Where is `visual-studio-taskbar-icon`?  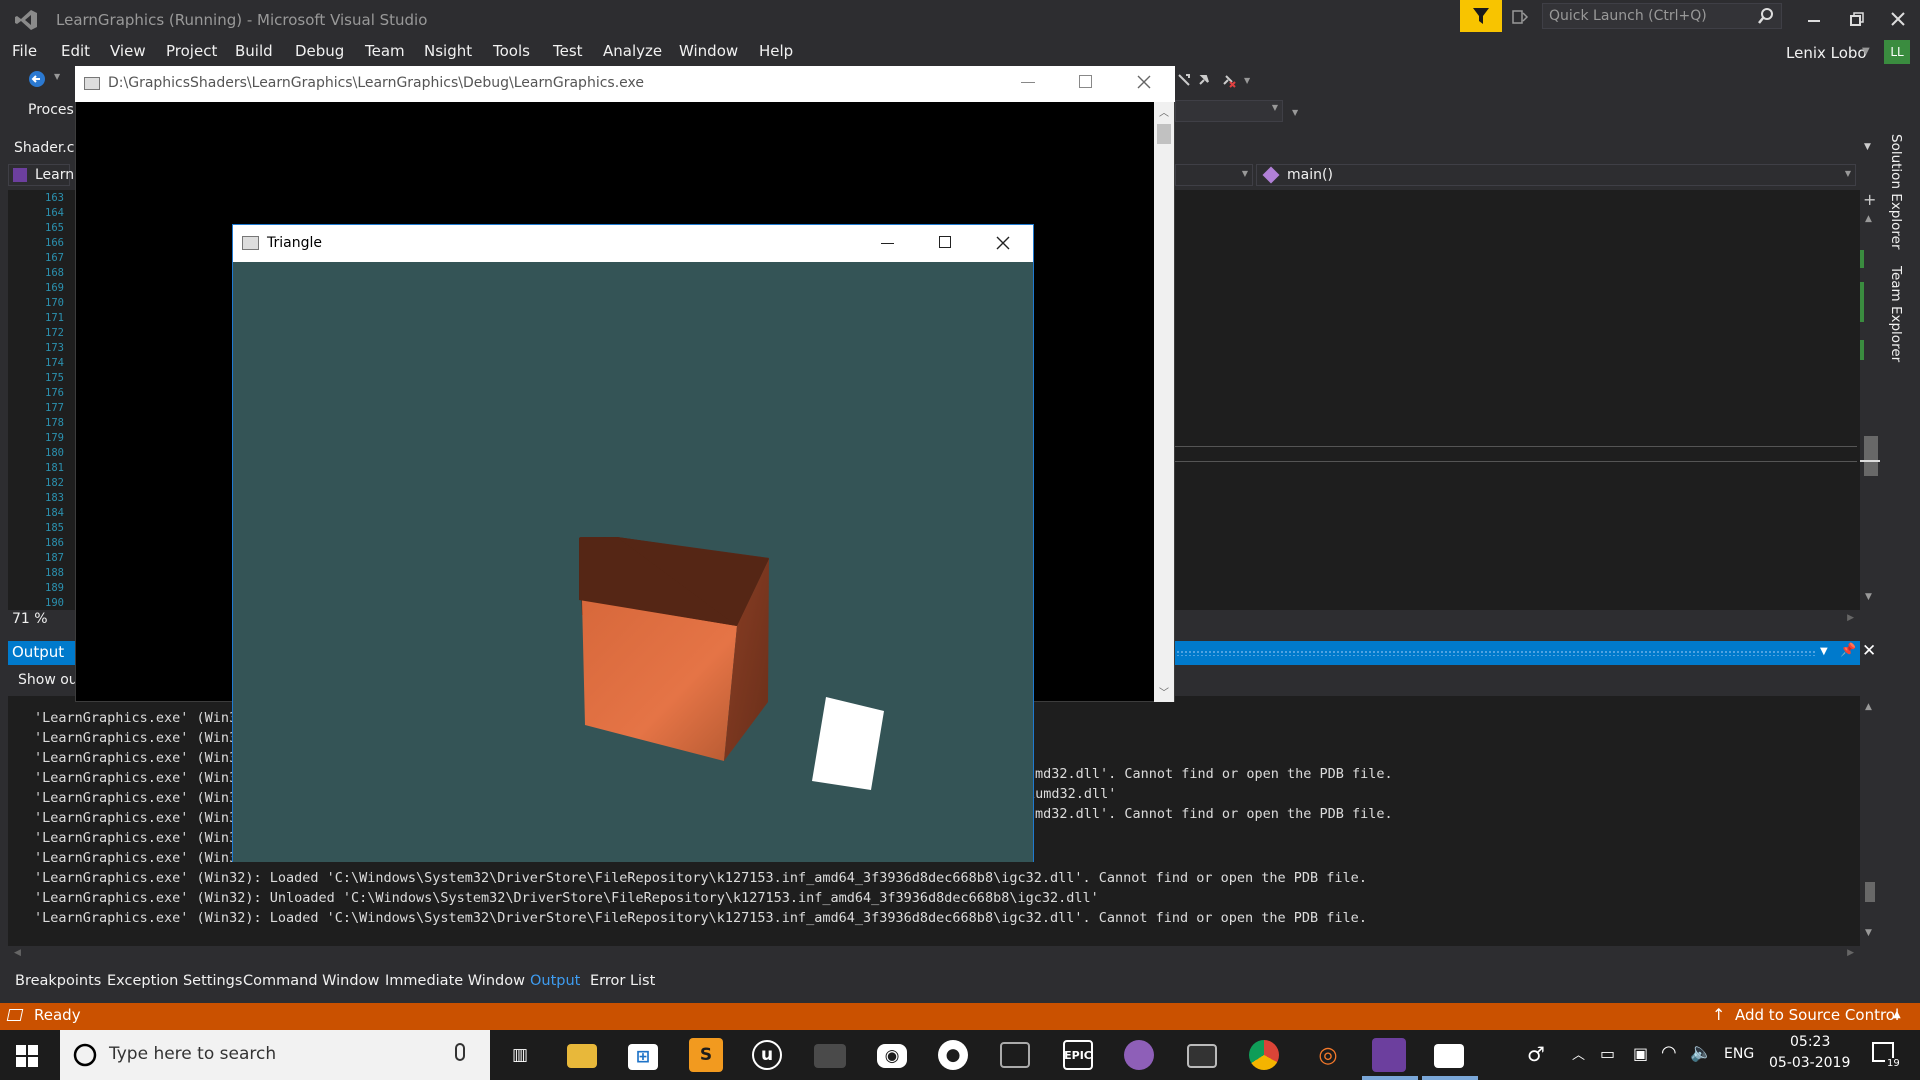 visual-studio-taskbar-icon is located at coordinates (1389, 1055).